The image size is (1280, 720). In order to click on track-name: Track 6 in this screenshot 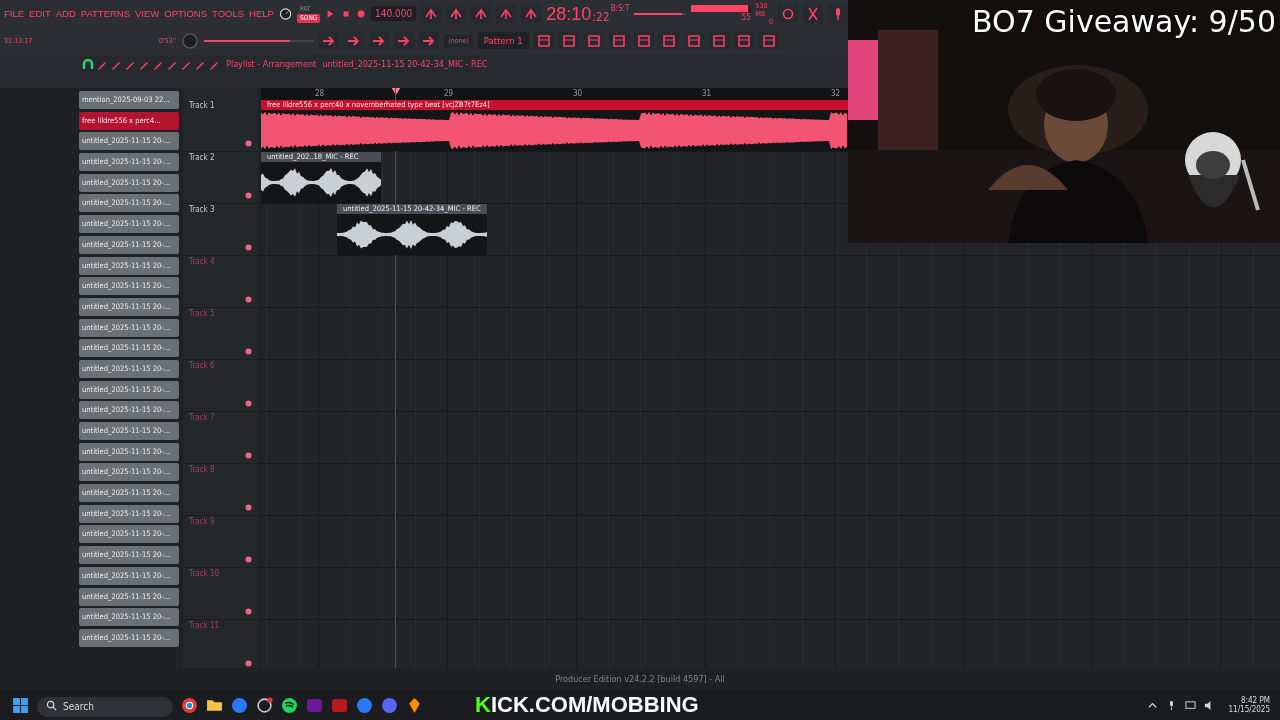, I will do `click(202, 365)`.